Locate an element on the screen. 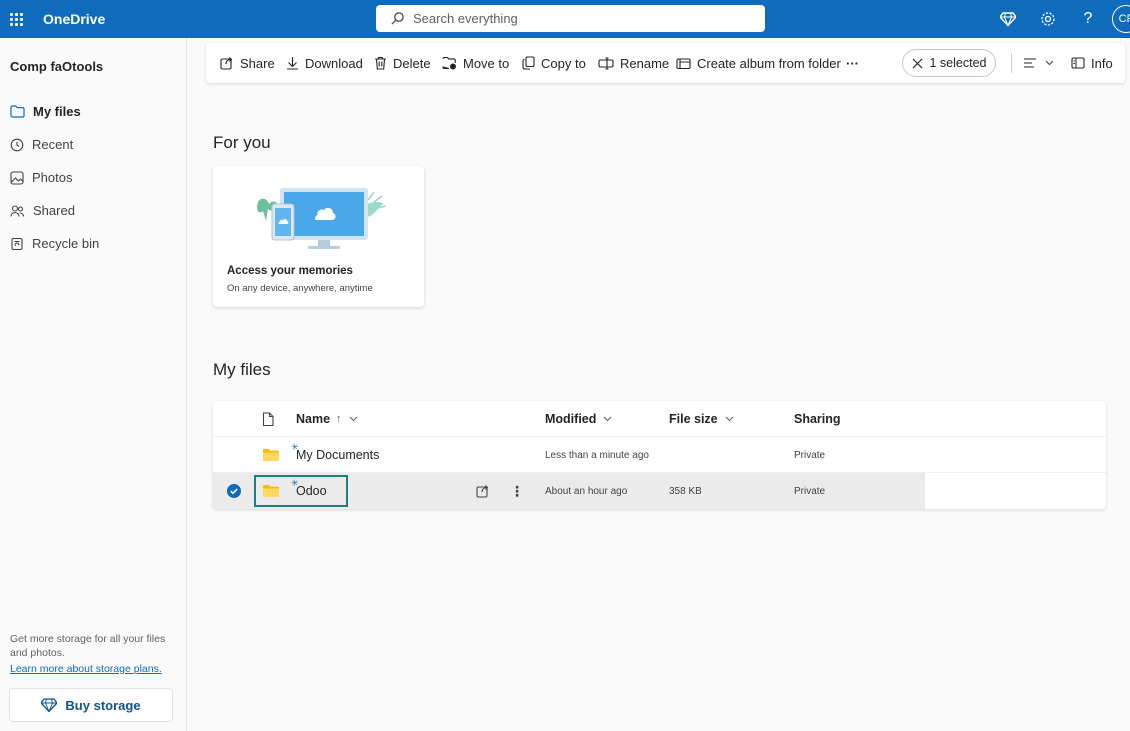 This screenshot has width=1130, height=731. share-label: Share is located at coordinates (257, 63).